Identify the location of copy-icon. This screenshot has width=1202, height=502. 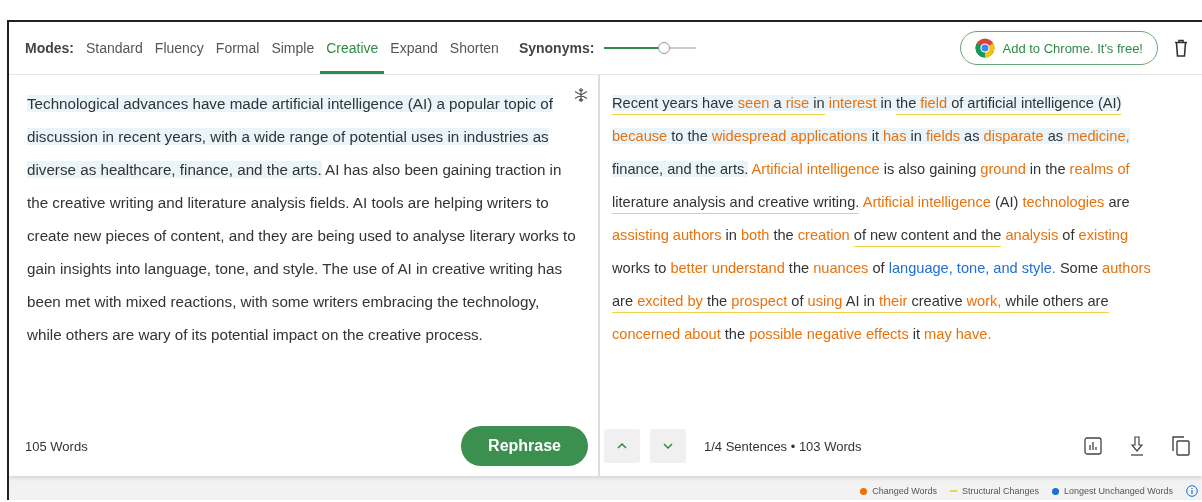
(1181, 446).